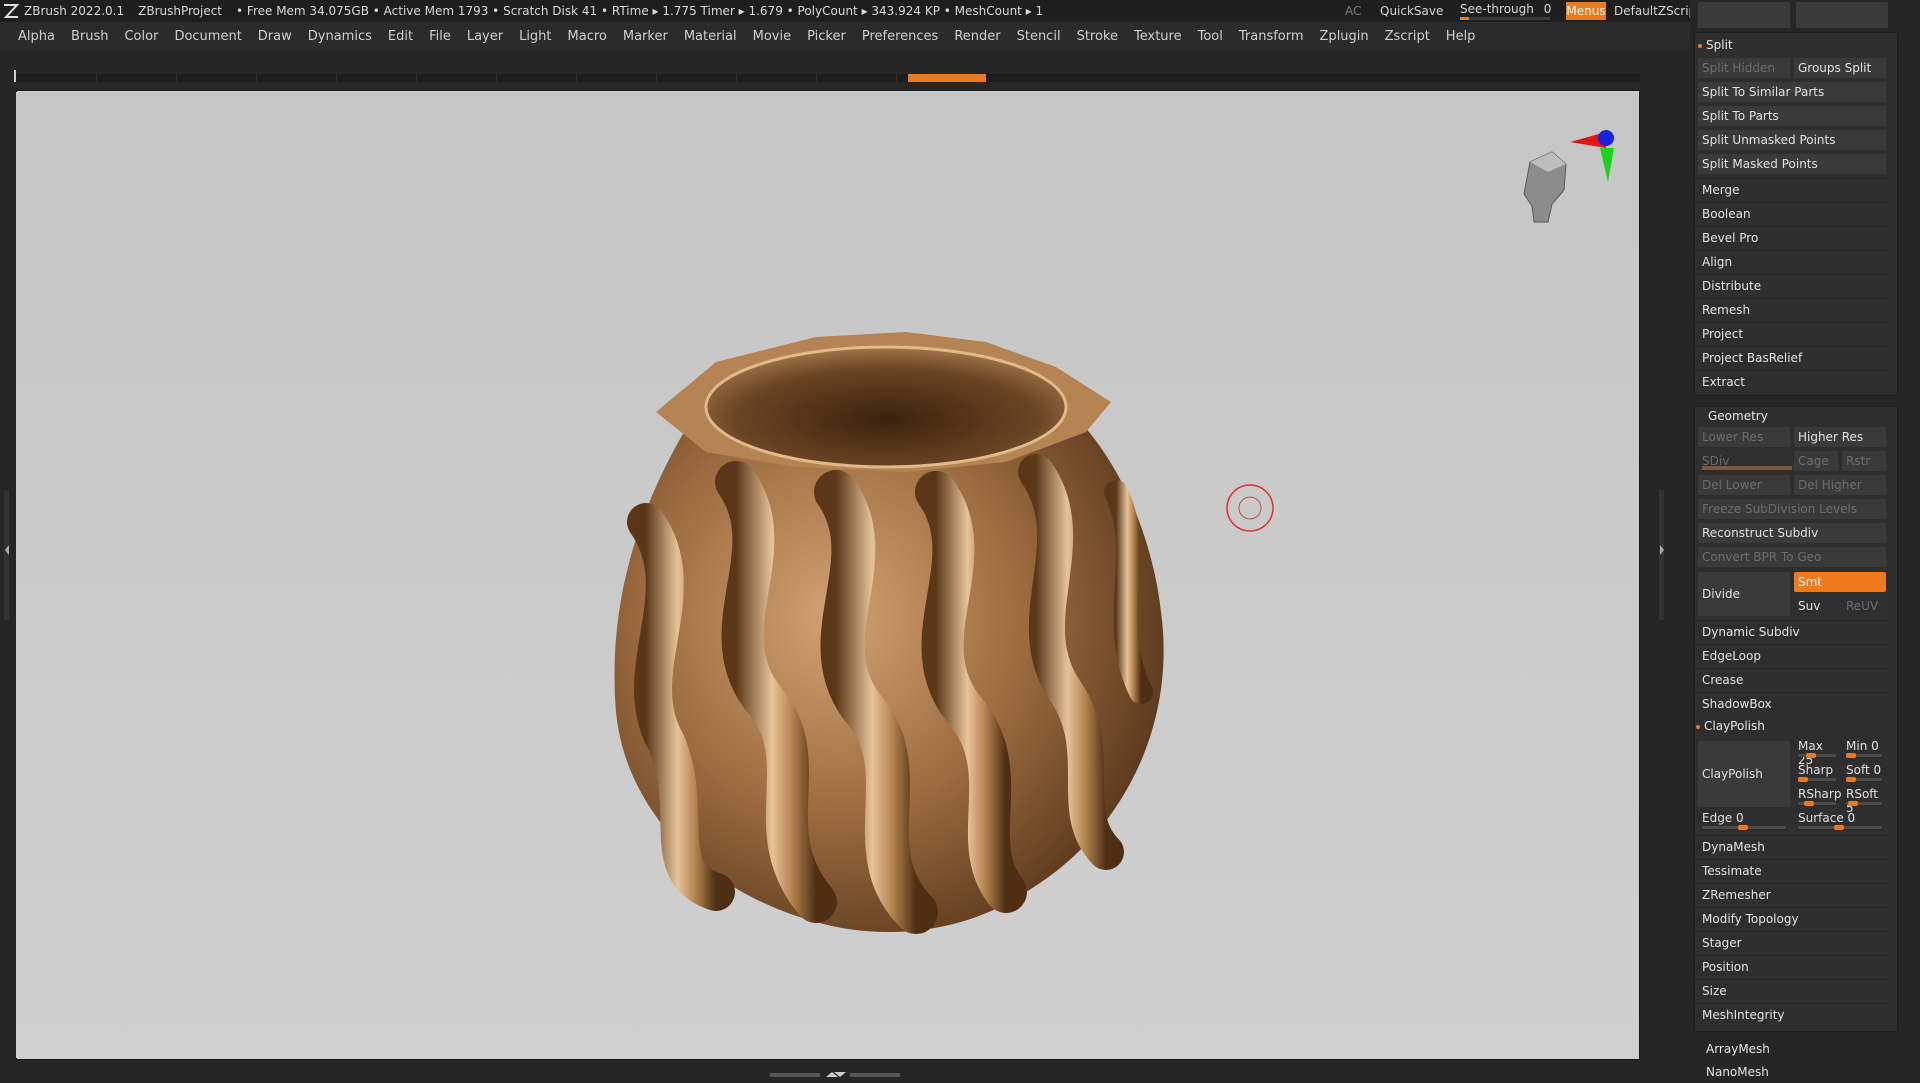 The width and height of the screenshot is (1920, 1083). What do you see at coordinates (1864, 801) in the screenshot?
I see `claypolish-rsoft-slider: RSoft 5` at bounding box center [1864, 801].